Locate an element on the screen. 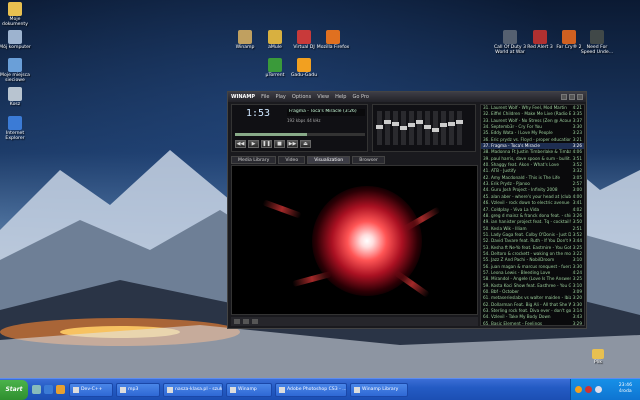  desktop-icon-0: Moje dokumenty is located at coordinates (16, 15).